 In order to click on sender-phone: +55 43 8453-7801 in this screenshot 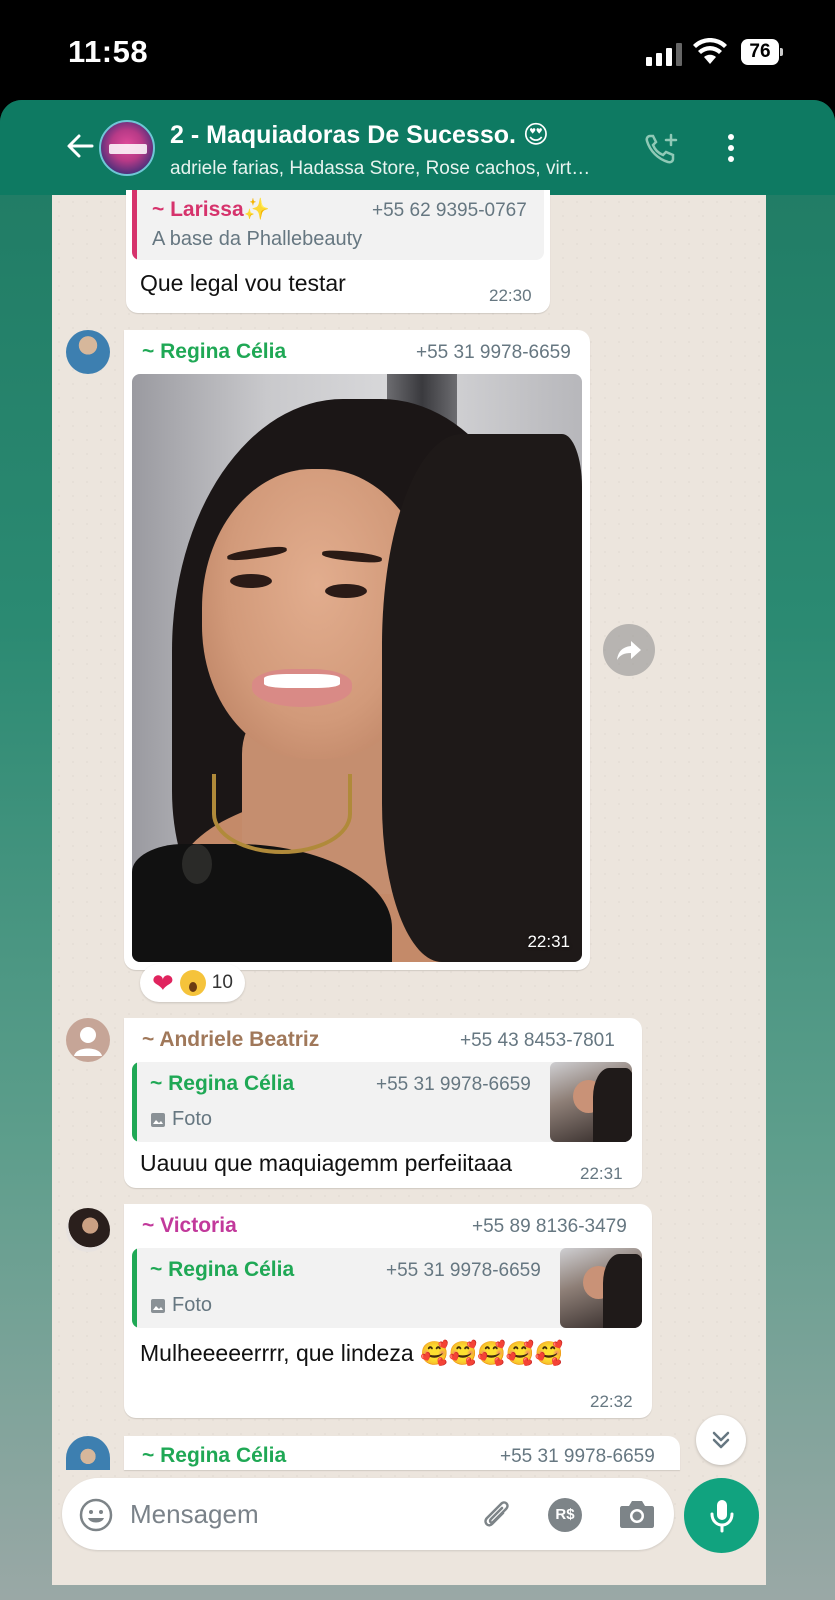, I will do `click(537, 1040)`.